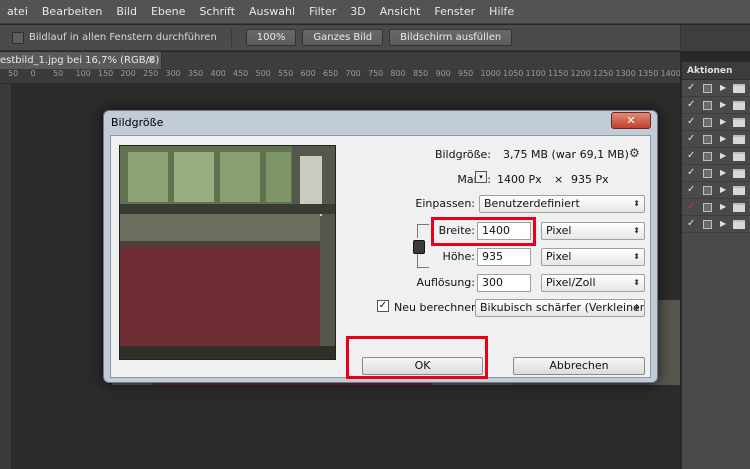  I want to click on resolution-input: 300, so click(504, 283).